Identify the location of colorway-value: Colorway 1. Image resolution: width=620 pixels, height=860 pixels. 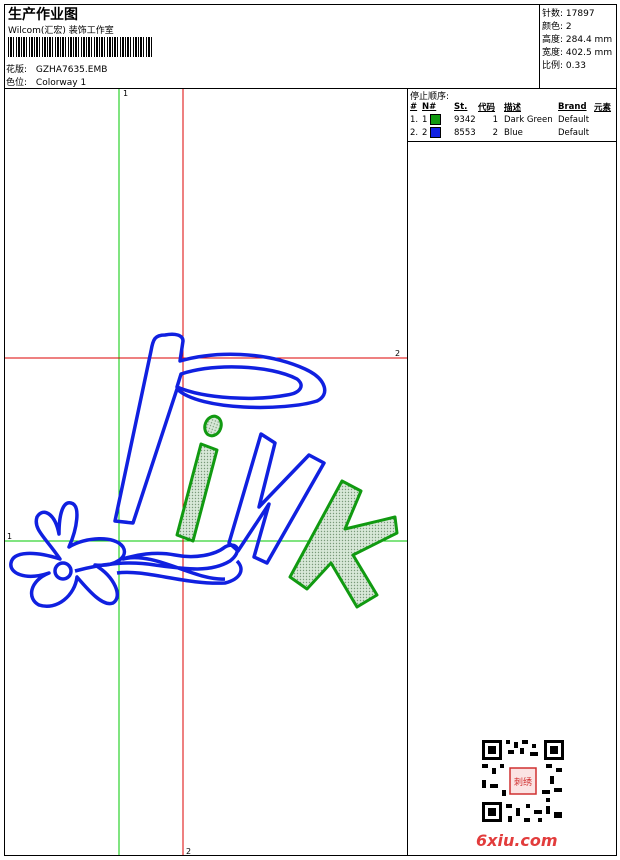
(61, 83).